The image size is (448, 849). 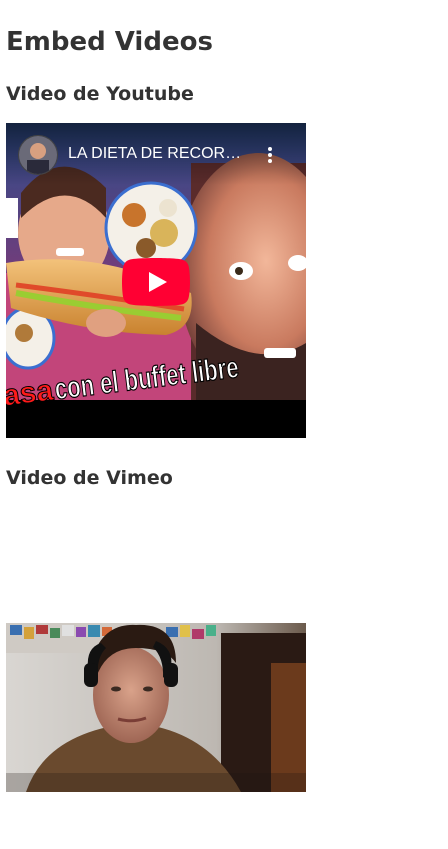 I want to click on youtube-play-icon, so click(x=156, y=282).